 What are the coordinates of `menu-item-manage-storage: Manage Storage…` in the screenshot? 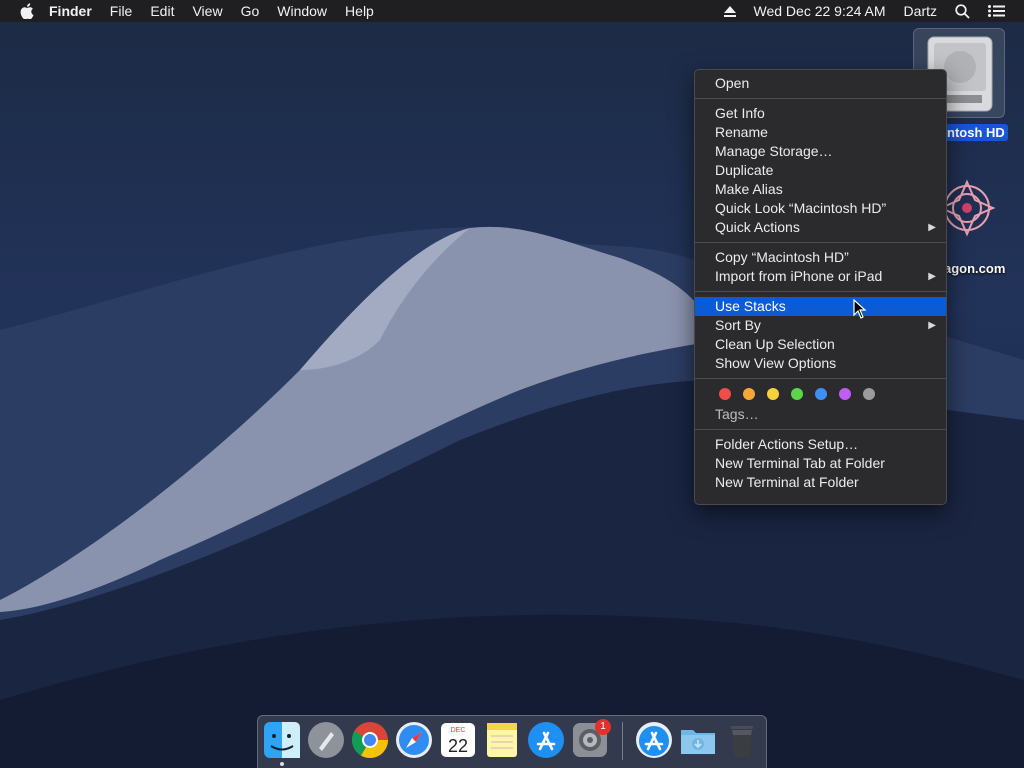 It's located at (820, 151).